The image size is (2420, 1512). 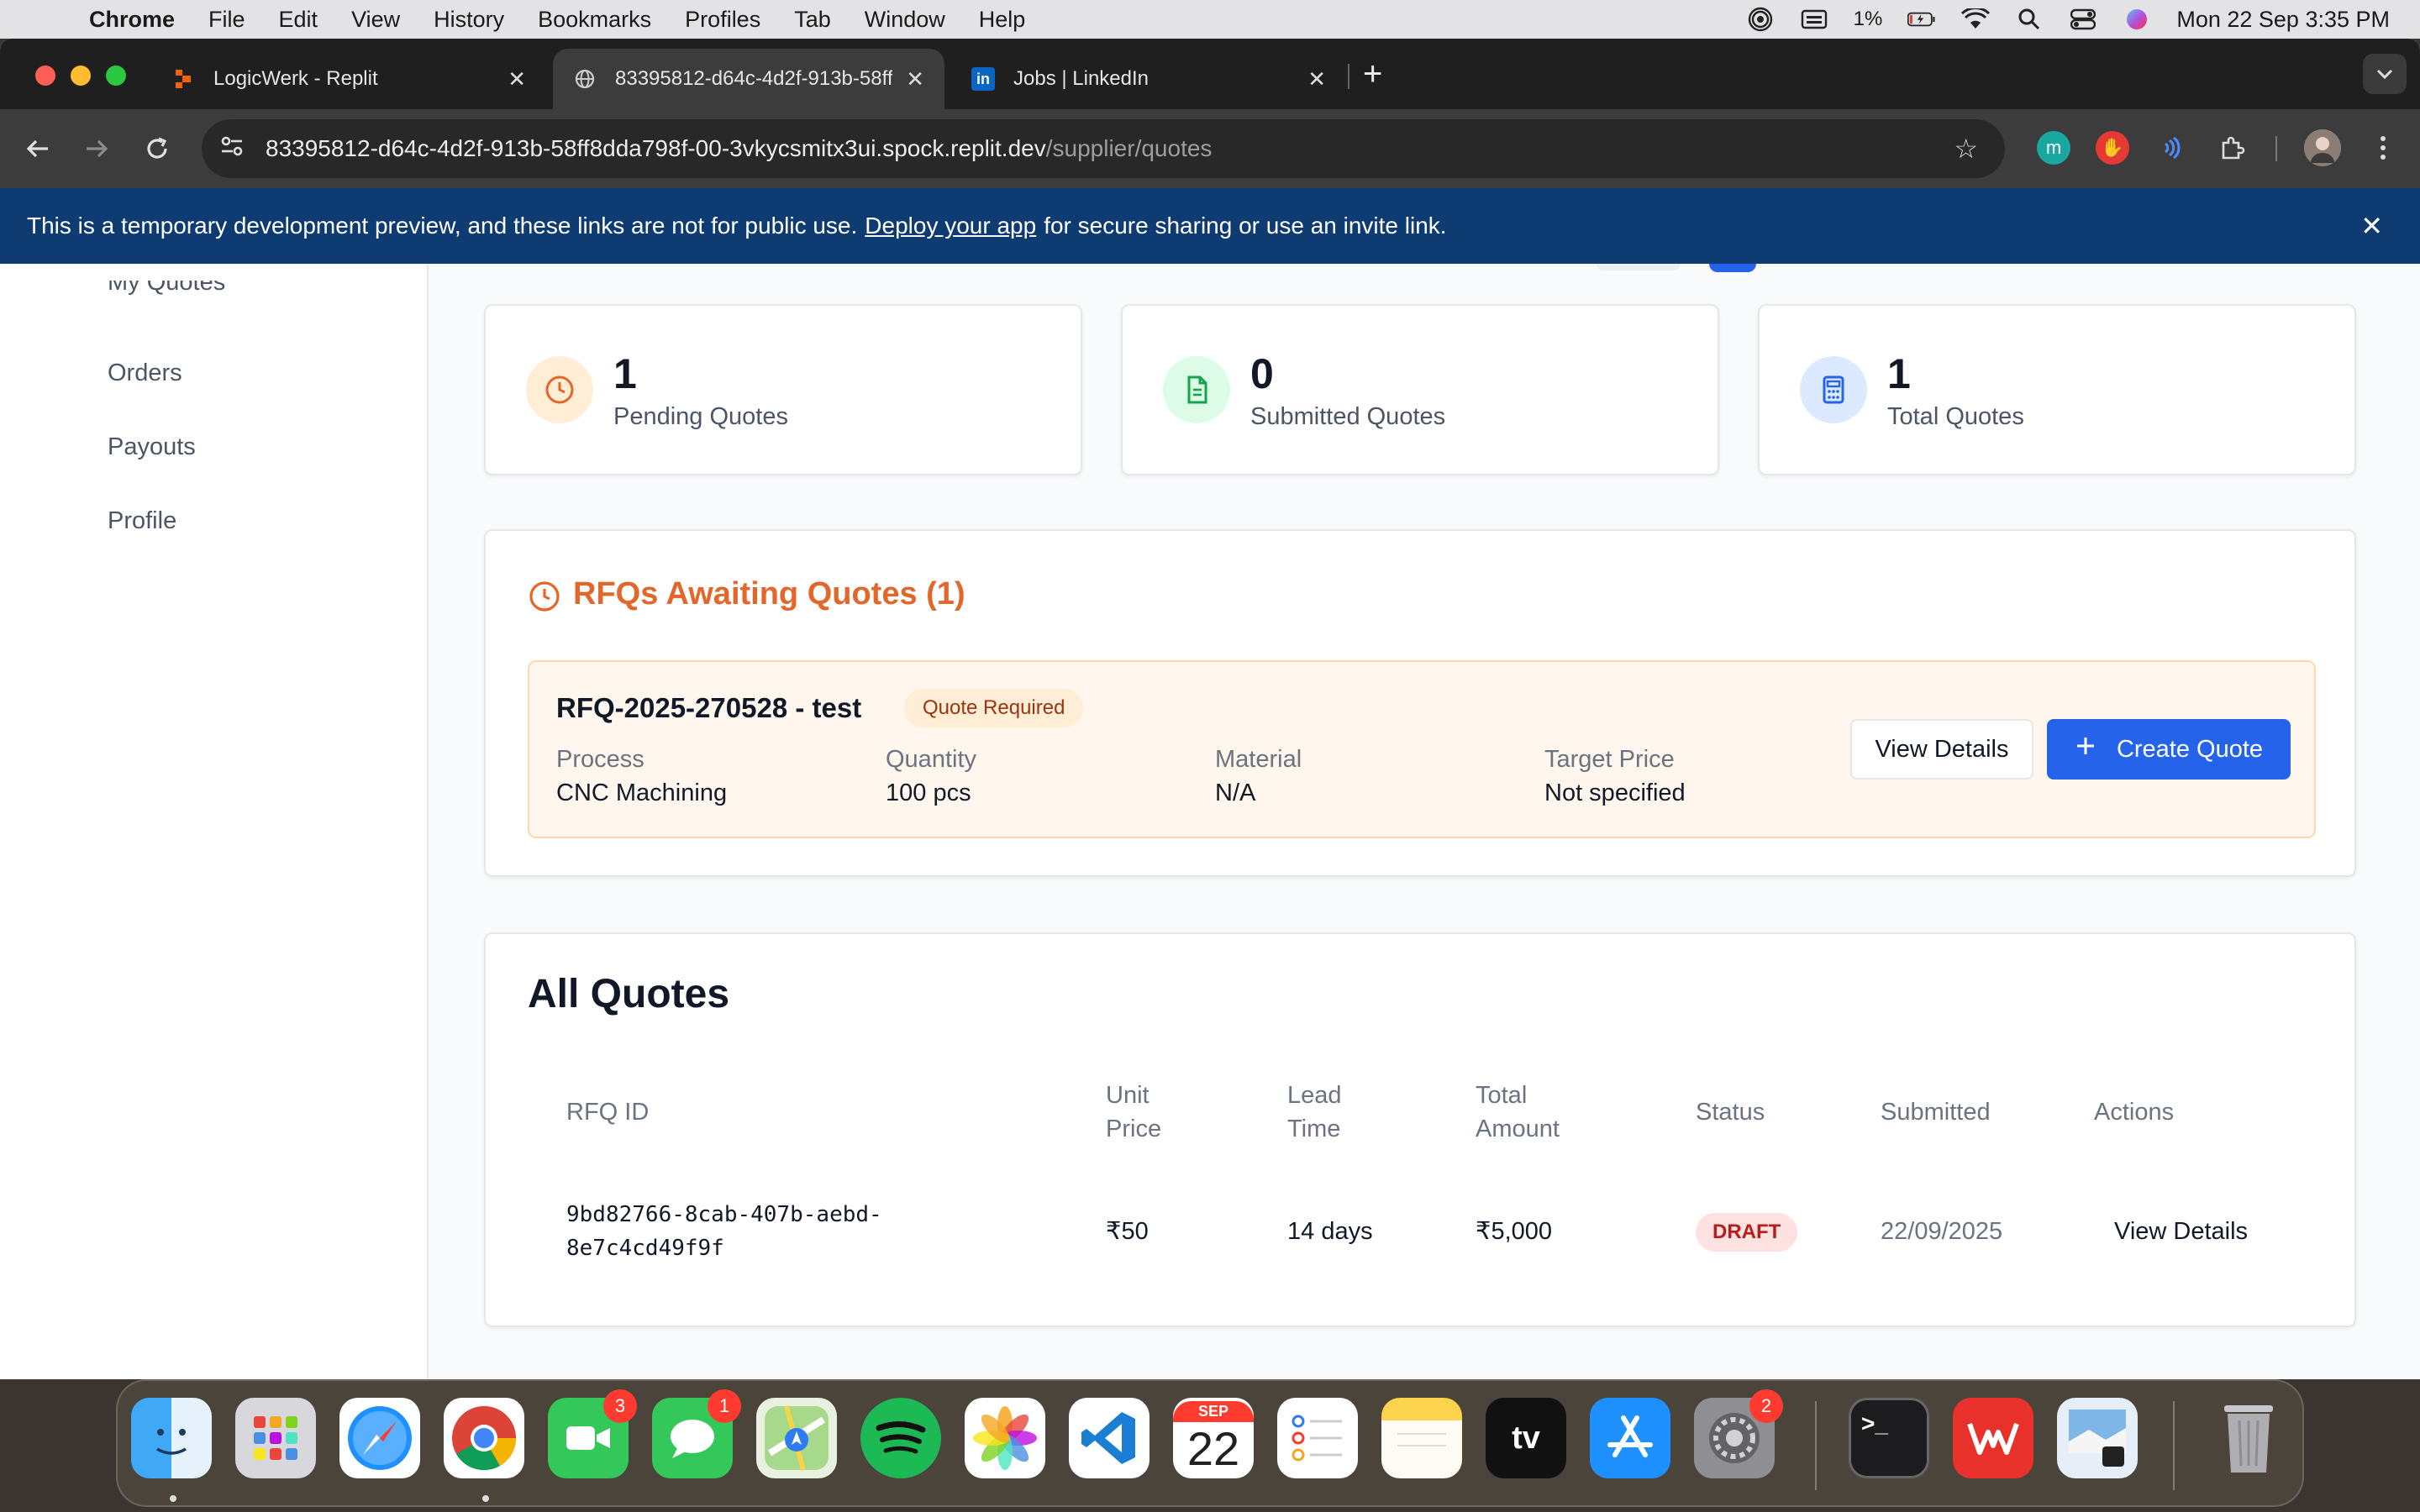 What do you see at coordinates (116, 76) in the screenshot?
I see `zoom-window-button` at bounding box center [116, 76].